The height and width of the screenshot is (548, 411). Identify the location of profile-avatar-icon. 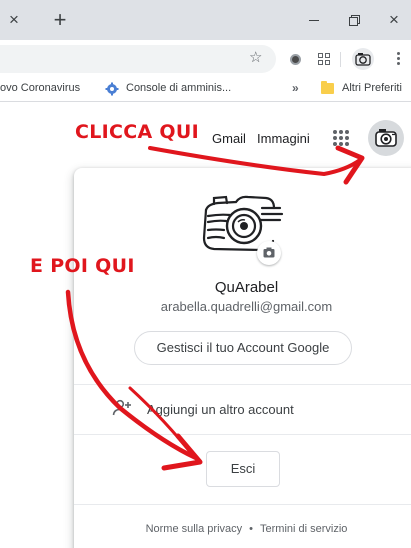
(363, 59).